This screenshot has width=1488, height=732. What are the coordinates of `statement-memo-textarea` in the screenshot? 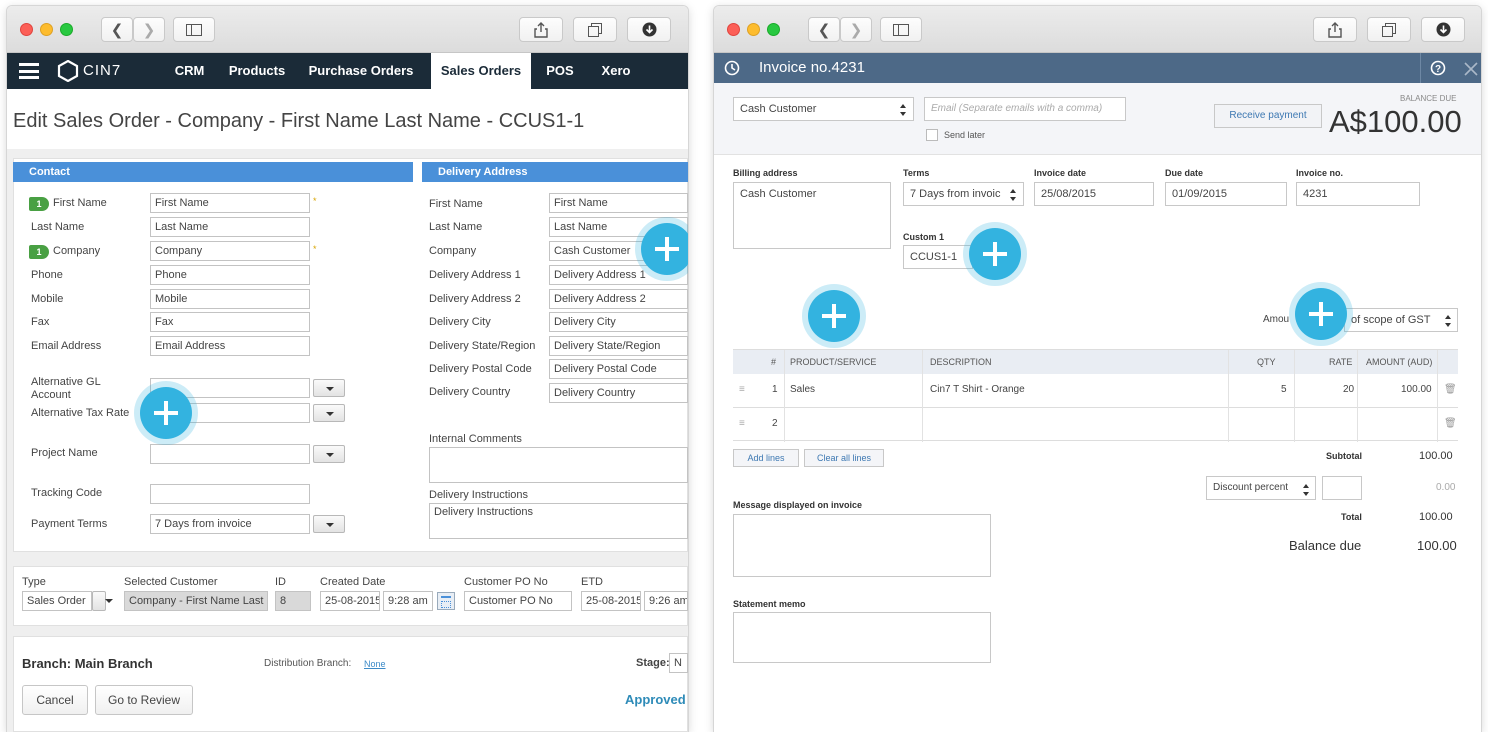 It's located at (862, 637).